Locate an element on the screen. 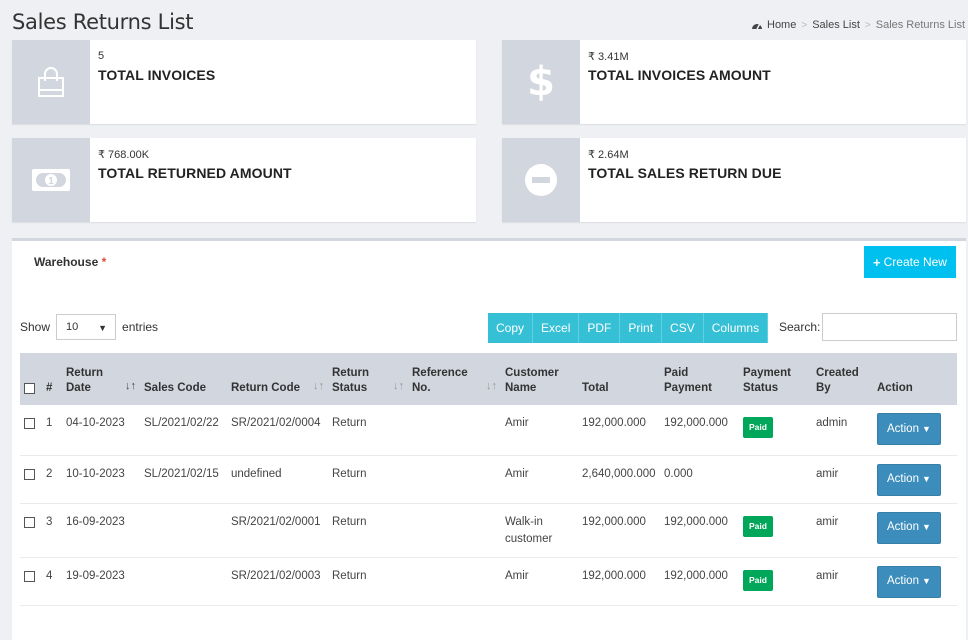 The image size is (968, 640). stat-label: TOTAL RETURNED AMOUNT is located at coordinates (195, 173).